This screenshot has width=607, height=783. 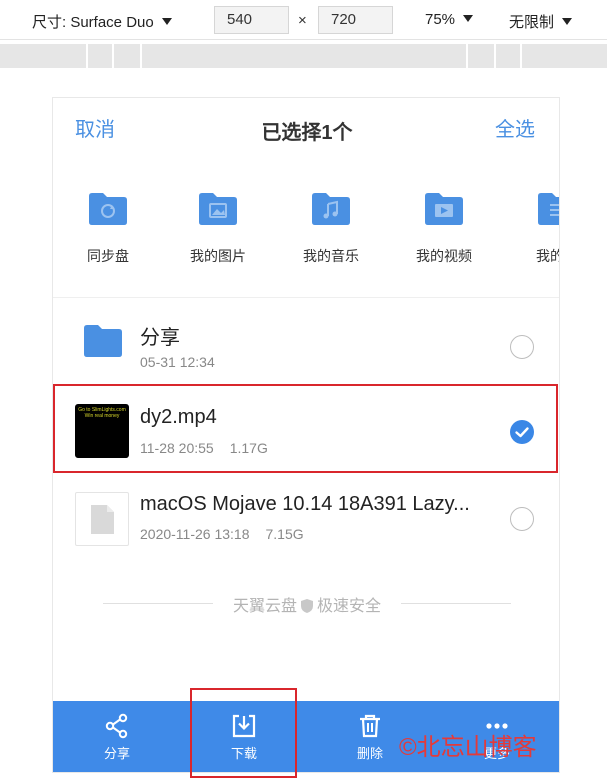 What do you see at coordinates (102, 349) in the screenshot?
I see `folder-icon` at bounding box center [102, 349].